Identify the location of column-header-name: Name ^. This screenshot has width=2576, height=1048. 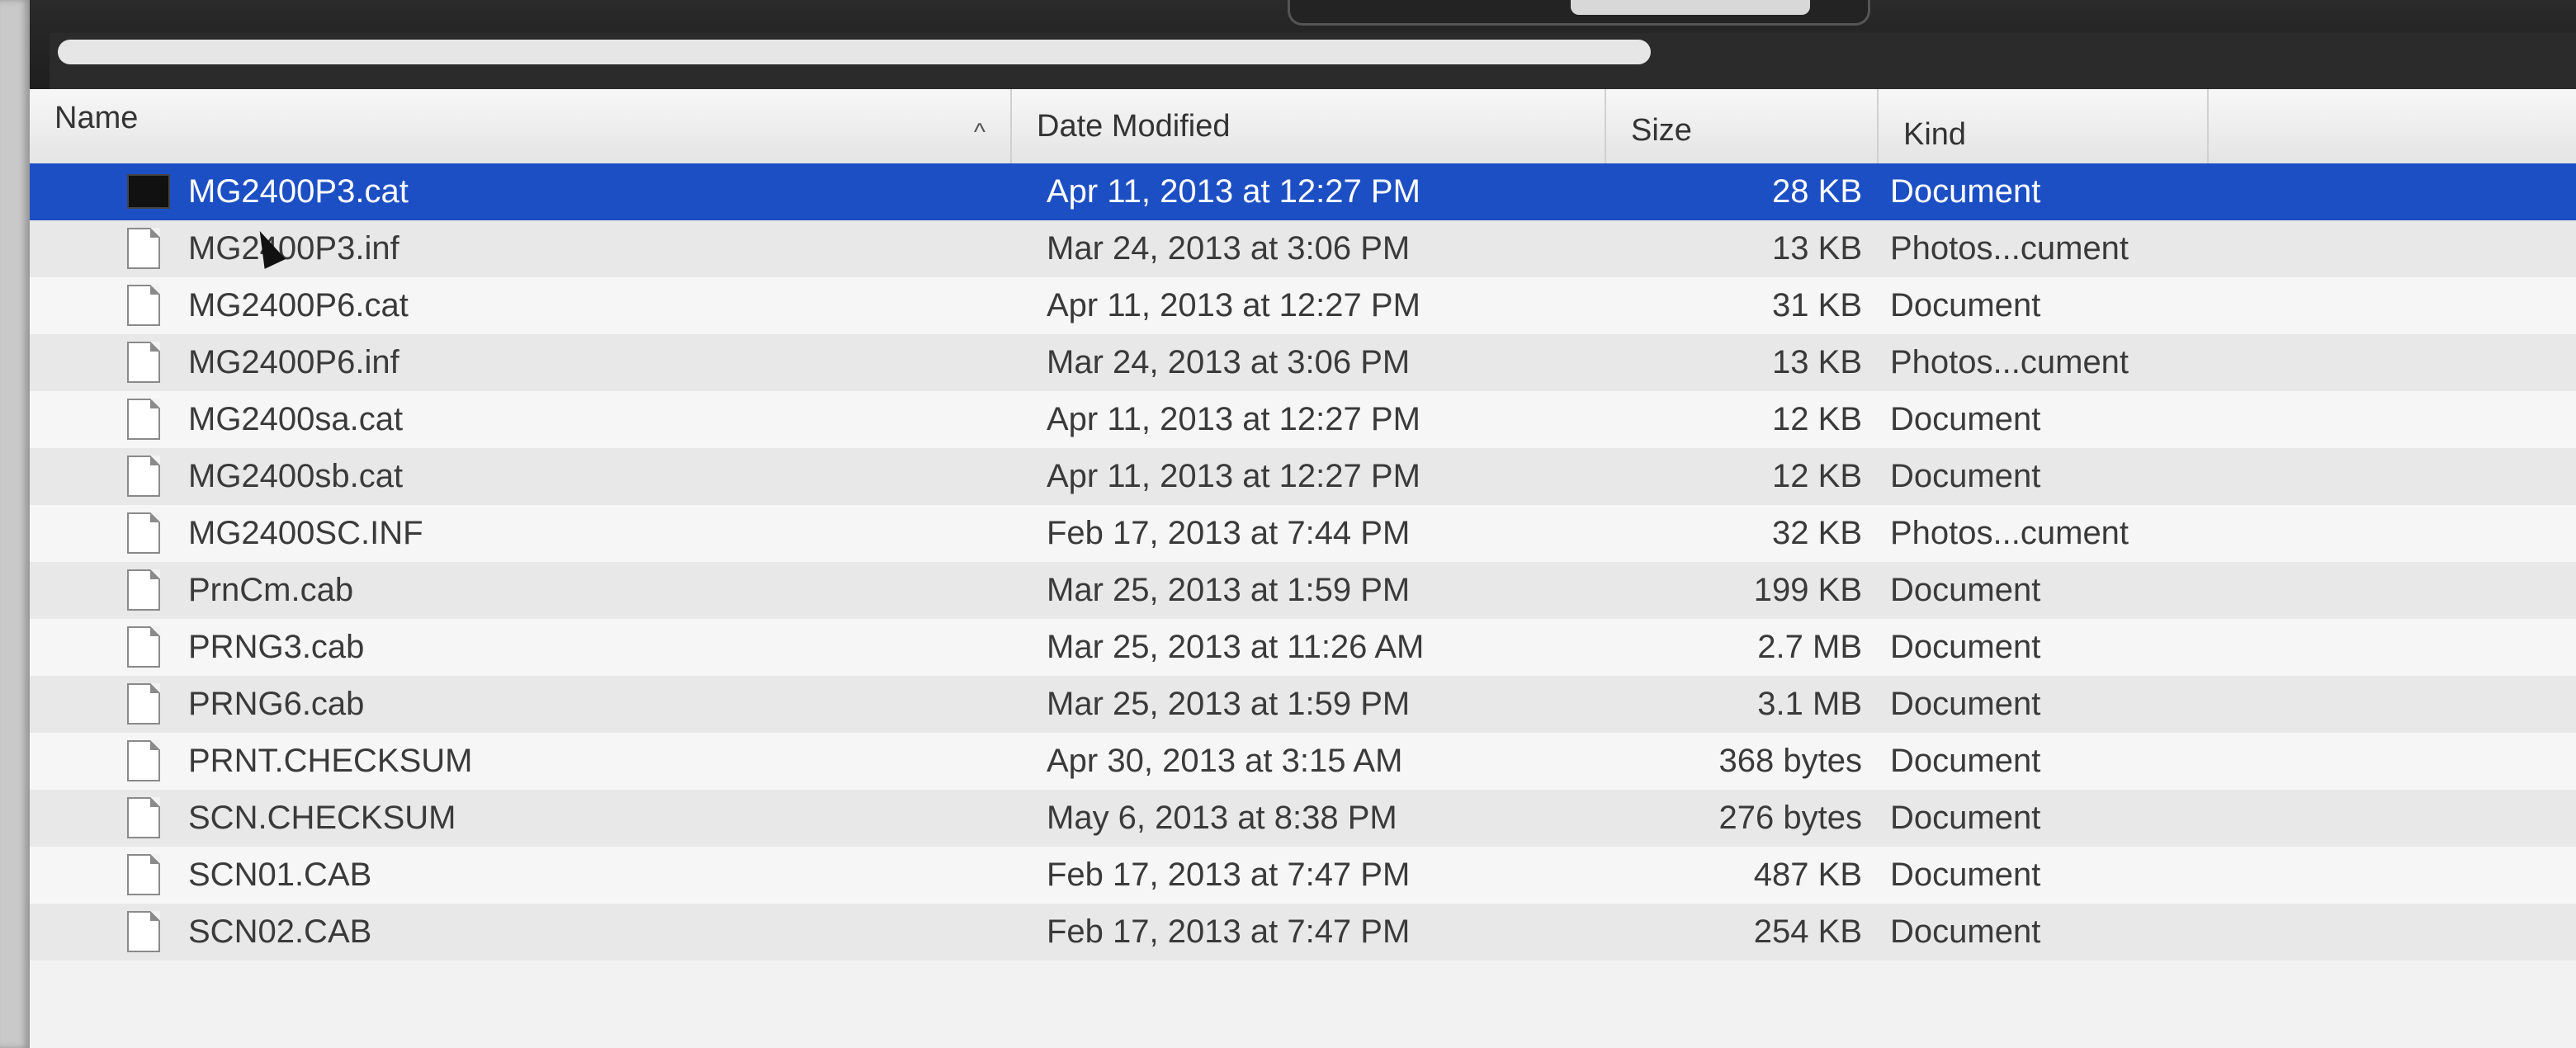
(521, 126).